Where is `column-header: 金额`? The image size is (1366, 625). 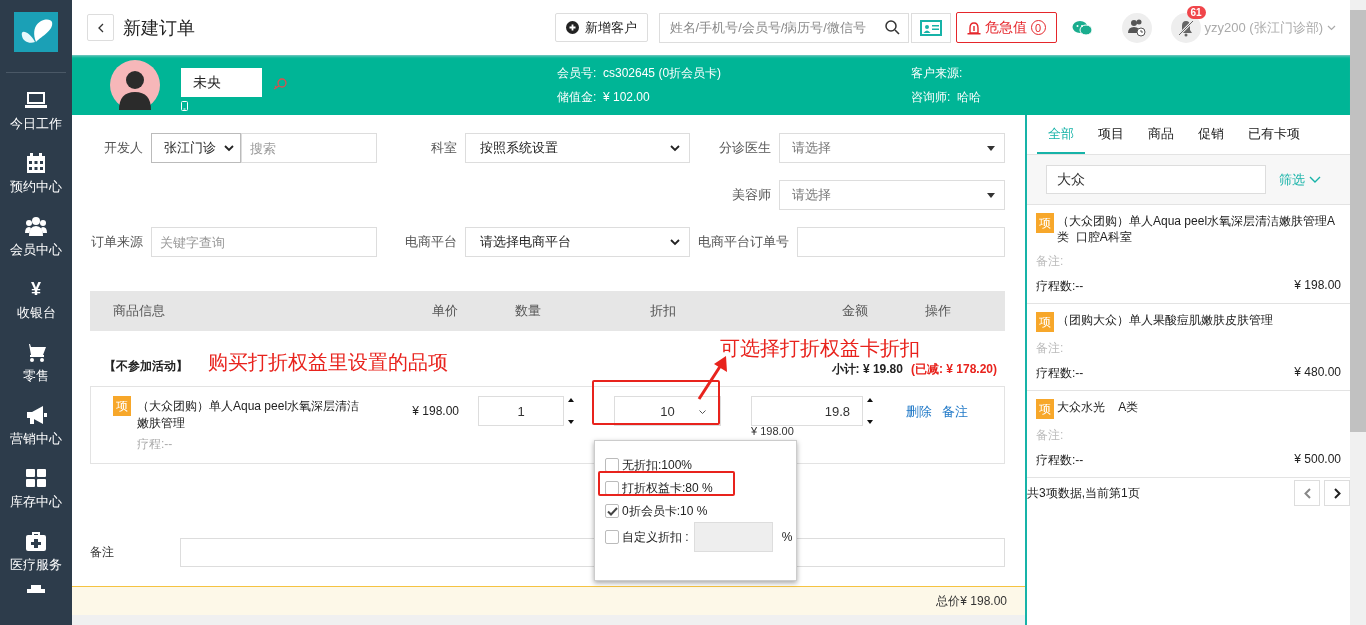
column-header: 金额 is located at coordinates (855, 311).